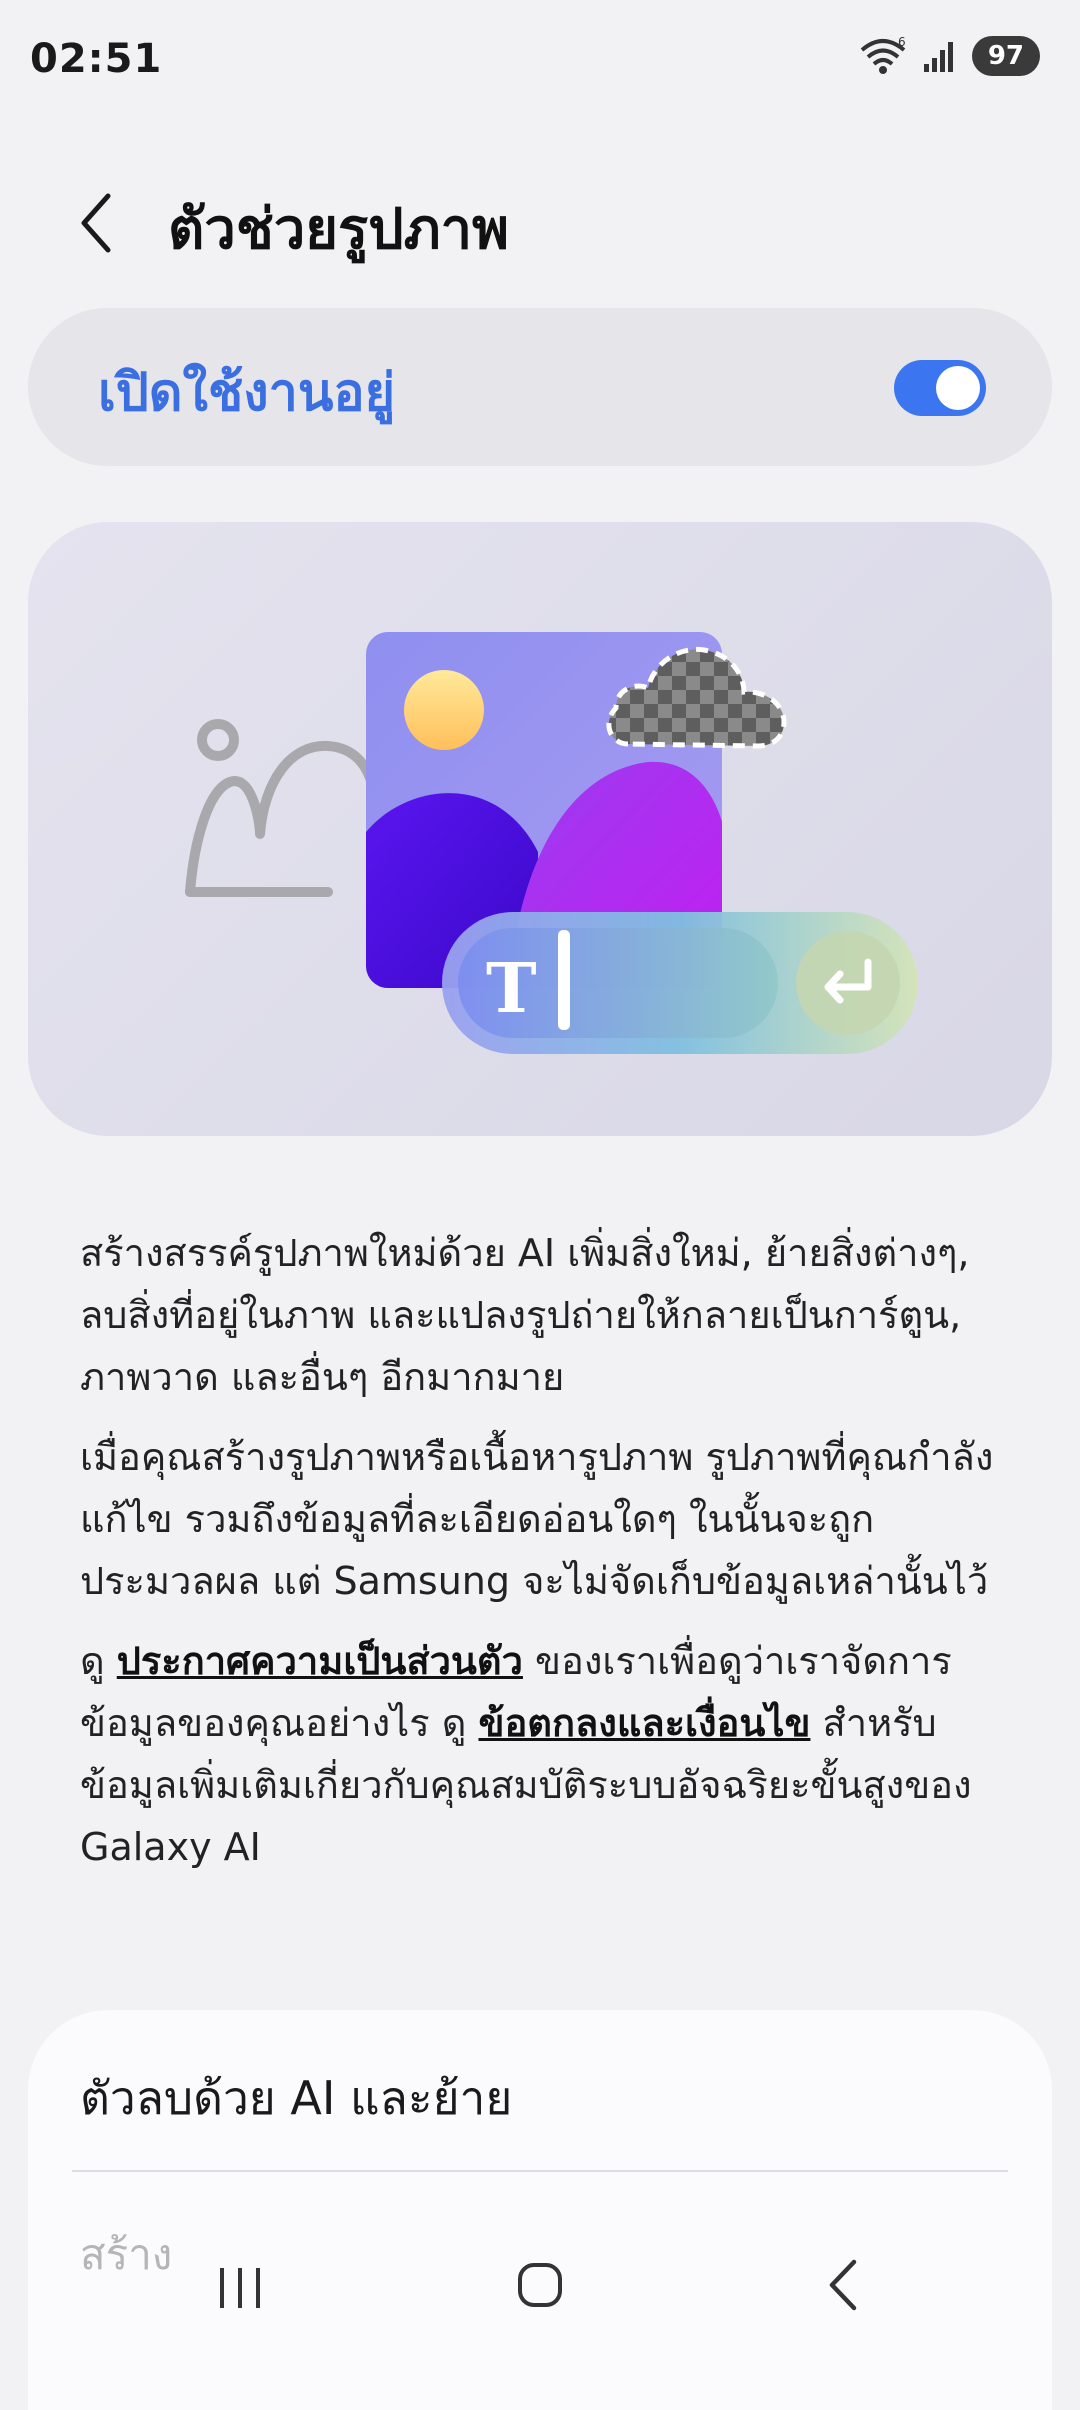  I want to click on status-icons: 6 97, so click(949, 56).